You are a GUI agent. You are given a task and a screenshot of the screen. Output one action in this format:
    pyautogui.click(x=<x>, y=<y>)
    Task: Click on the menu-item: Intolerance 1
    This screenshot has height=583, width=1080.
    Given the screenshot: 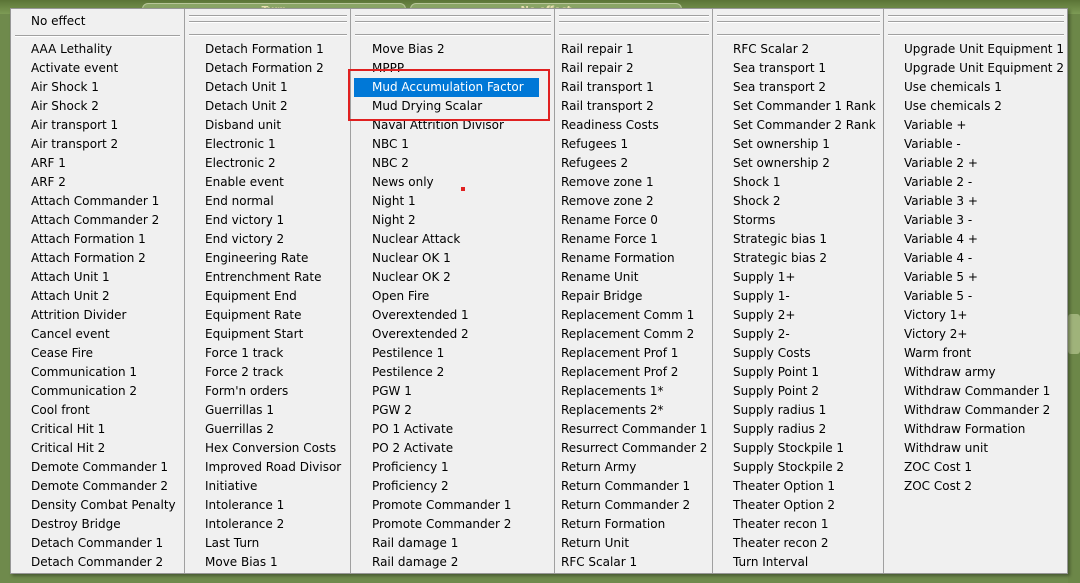 What is the action you would take?
    pyautogui.click(x=268, y=505)
    